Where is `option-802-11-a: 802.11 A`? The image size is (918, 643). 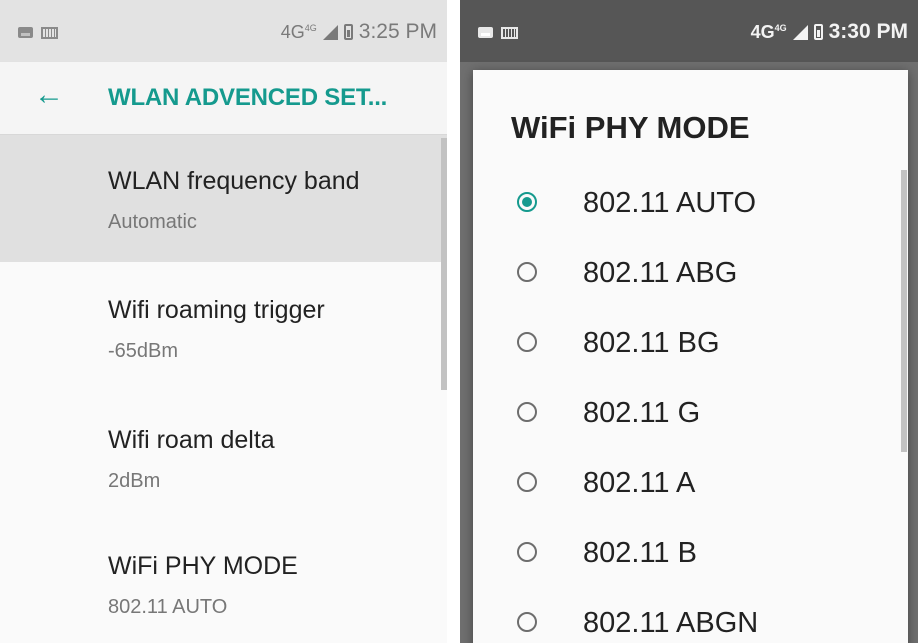 option-802-11-a: 802.11 A is located at coordinates (690, 485).